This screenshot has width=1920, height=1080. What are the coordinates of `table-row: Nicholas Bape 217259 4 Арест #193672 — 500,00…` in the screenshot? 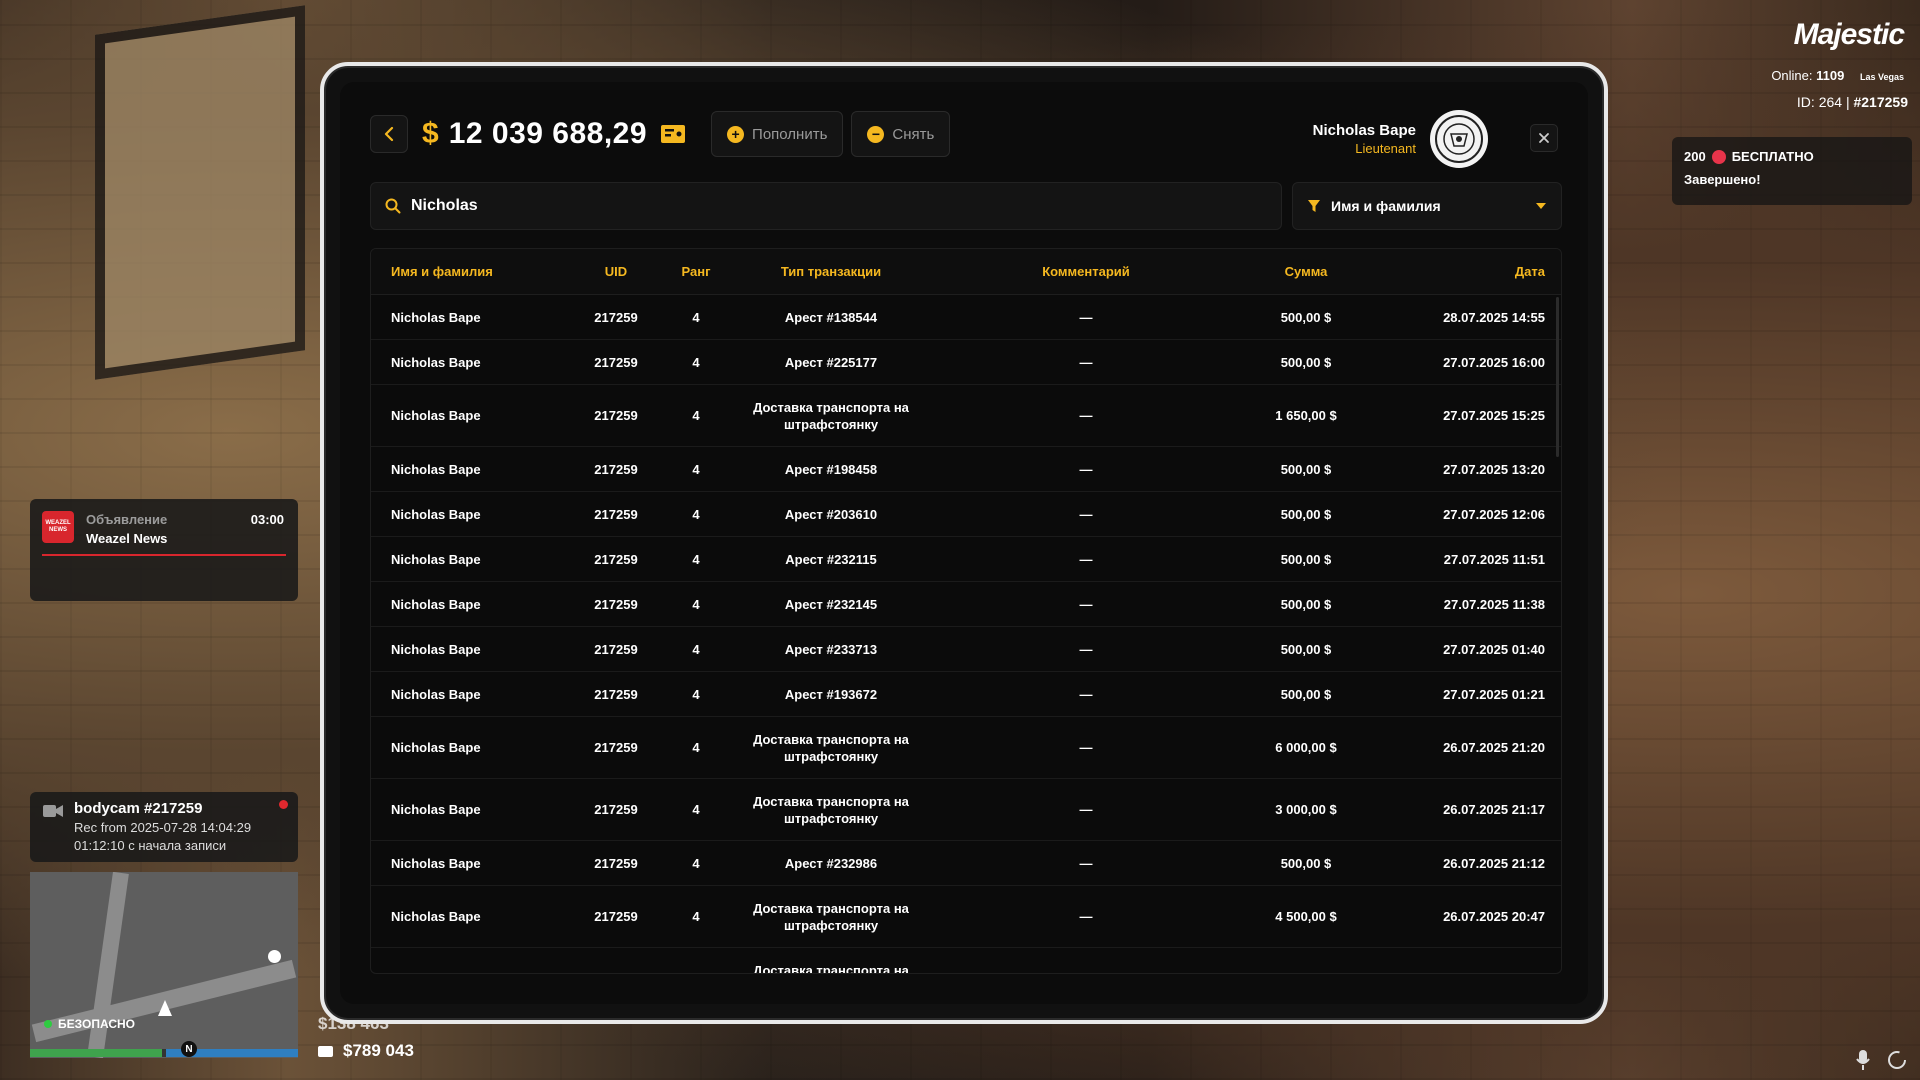 It's located at (966, 694).